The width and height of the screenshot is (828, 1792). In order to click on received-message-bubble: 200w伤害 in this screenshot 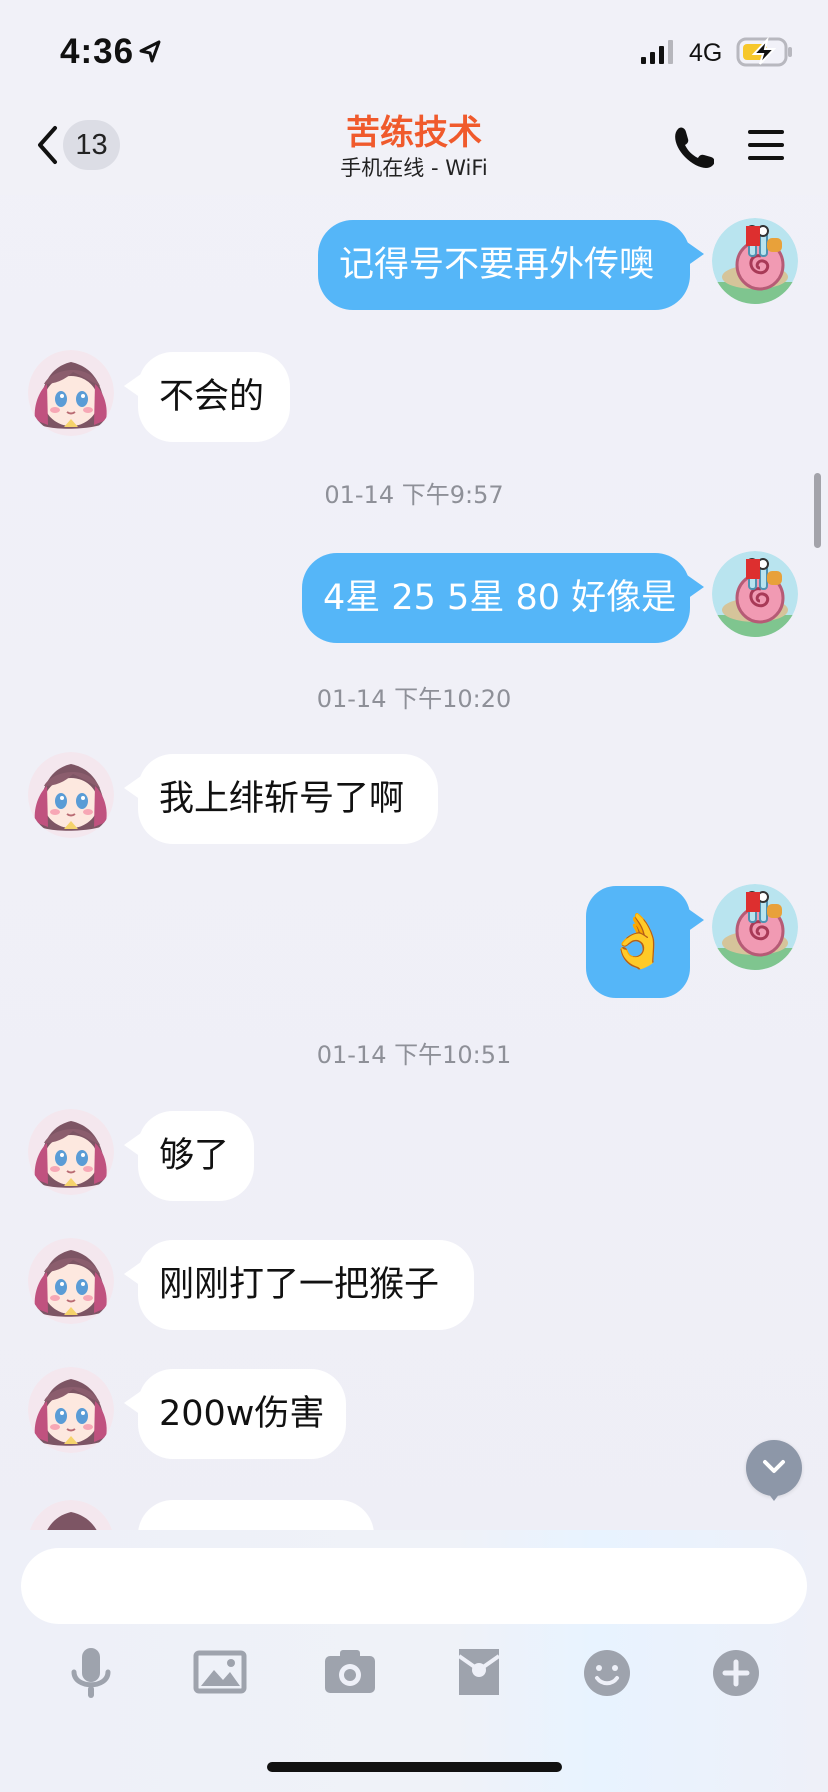, I will do `click(235, 1414)`.